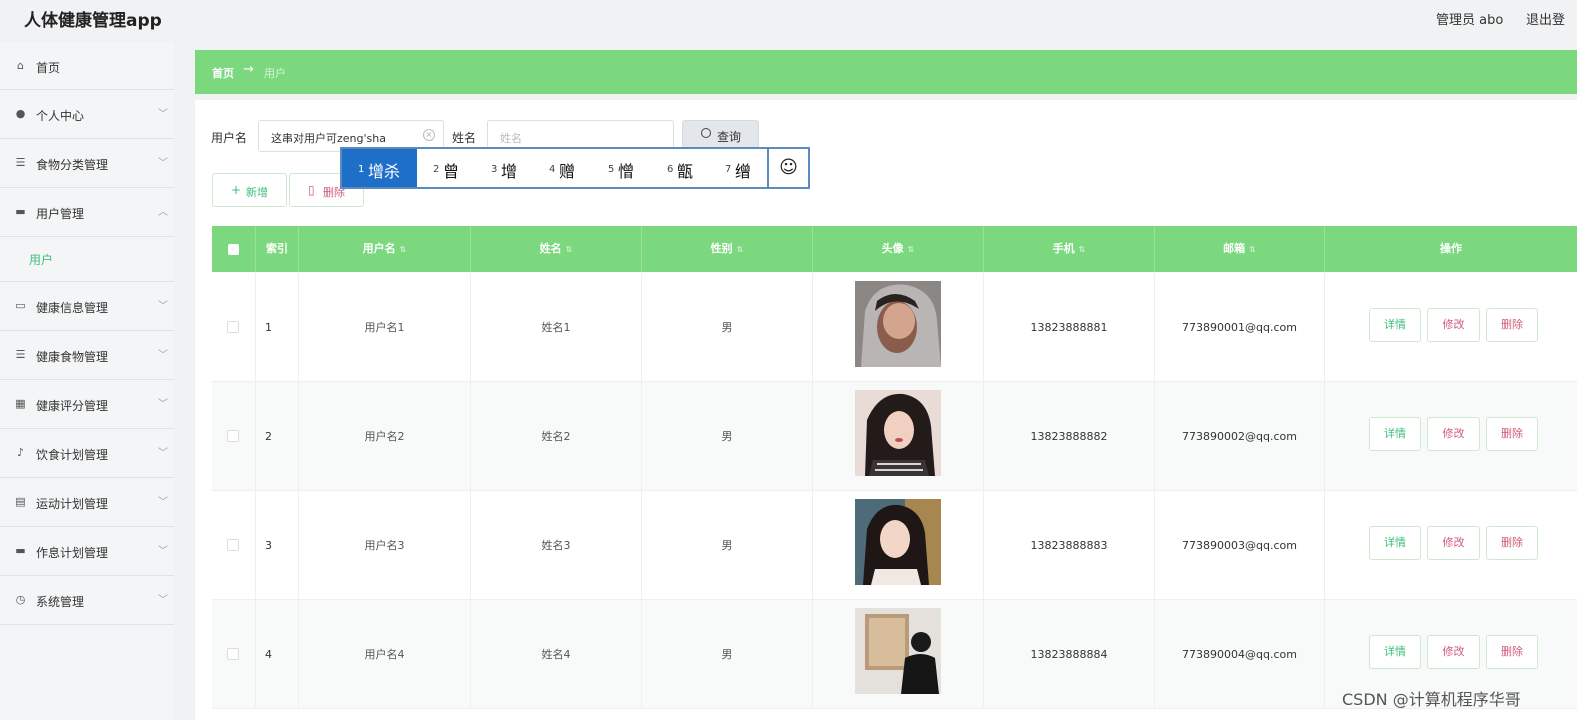 Image resolution: width=1577 pixels, height=720 pixels. Describe the element at coordinates (727, 327) in the screenshot. I see `cell-gender: 男` at that location.